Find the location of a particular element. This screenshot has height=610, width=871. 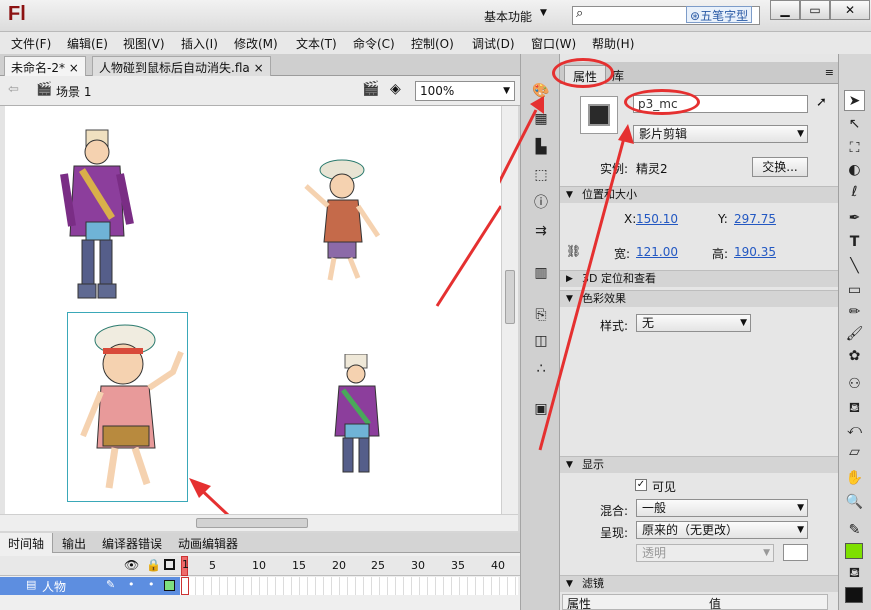

fill-color-swatch is located at coordinates (854, 551).